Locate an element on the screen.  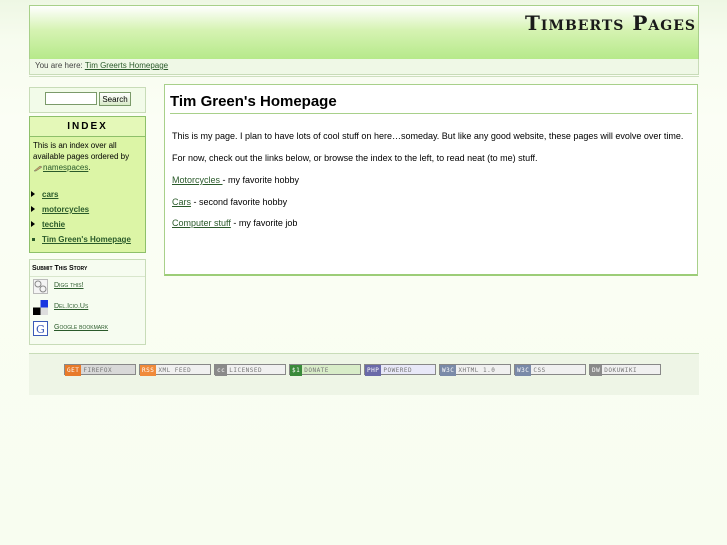
get-firefox-badge: GET FIREFOX is located at coordinates (100, 370).